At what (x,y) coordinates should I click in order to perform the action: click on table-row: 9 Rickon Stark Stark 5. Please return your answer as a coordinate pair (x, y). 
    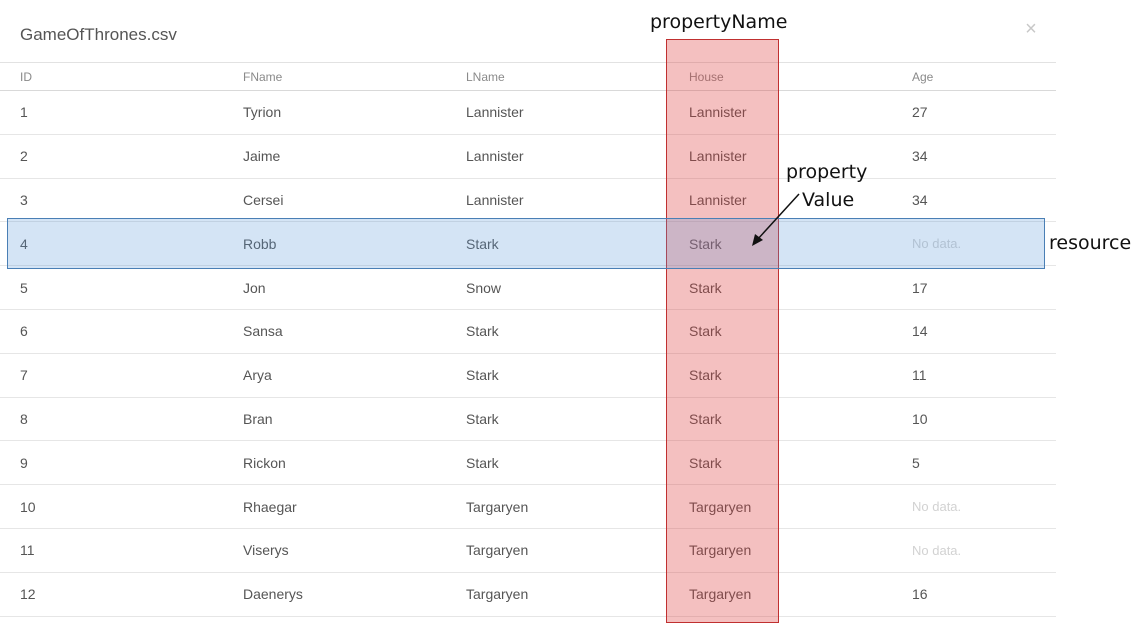
    Looking at the image, I should click on (528, 463).